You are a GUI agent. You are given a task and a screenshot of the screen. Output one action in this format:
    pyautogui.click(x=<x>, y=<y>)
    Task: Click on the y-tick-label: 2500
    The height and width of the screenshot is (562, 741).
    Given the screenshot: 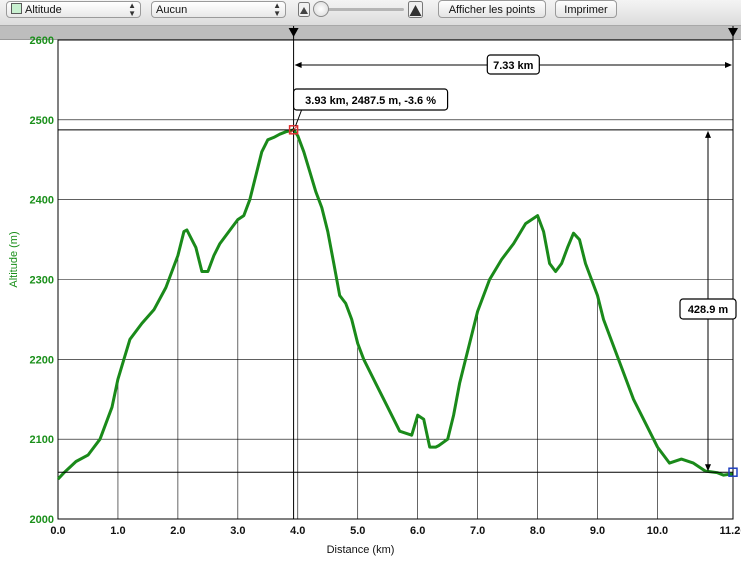 What is the action you would take?
    pyautogui.click(x=42, y=121)
    